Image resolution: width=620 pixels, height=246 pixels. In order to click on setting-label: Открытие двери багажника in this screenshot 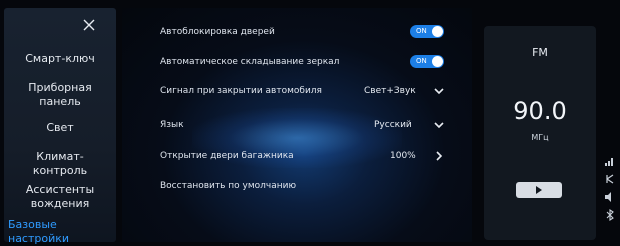, I will do `click(227, 156)`.